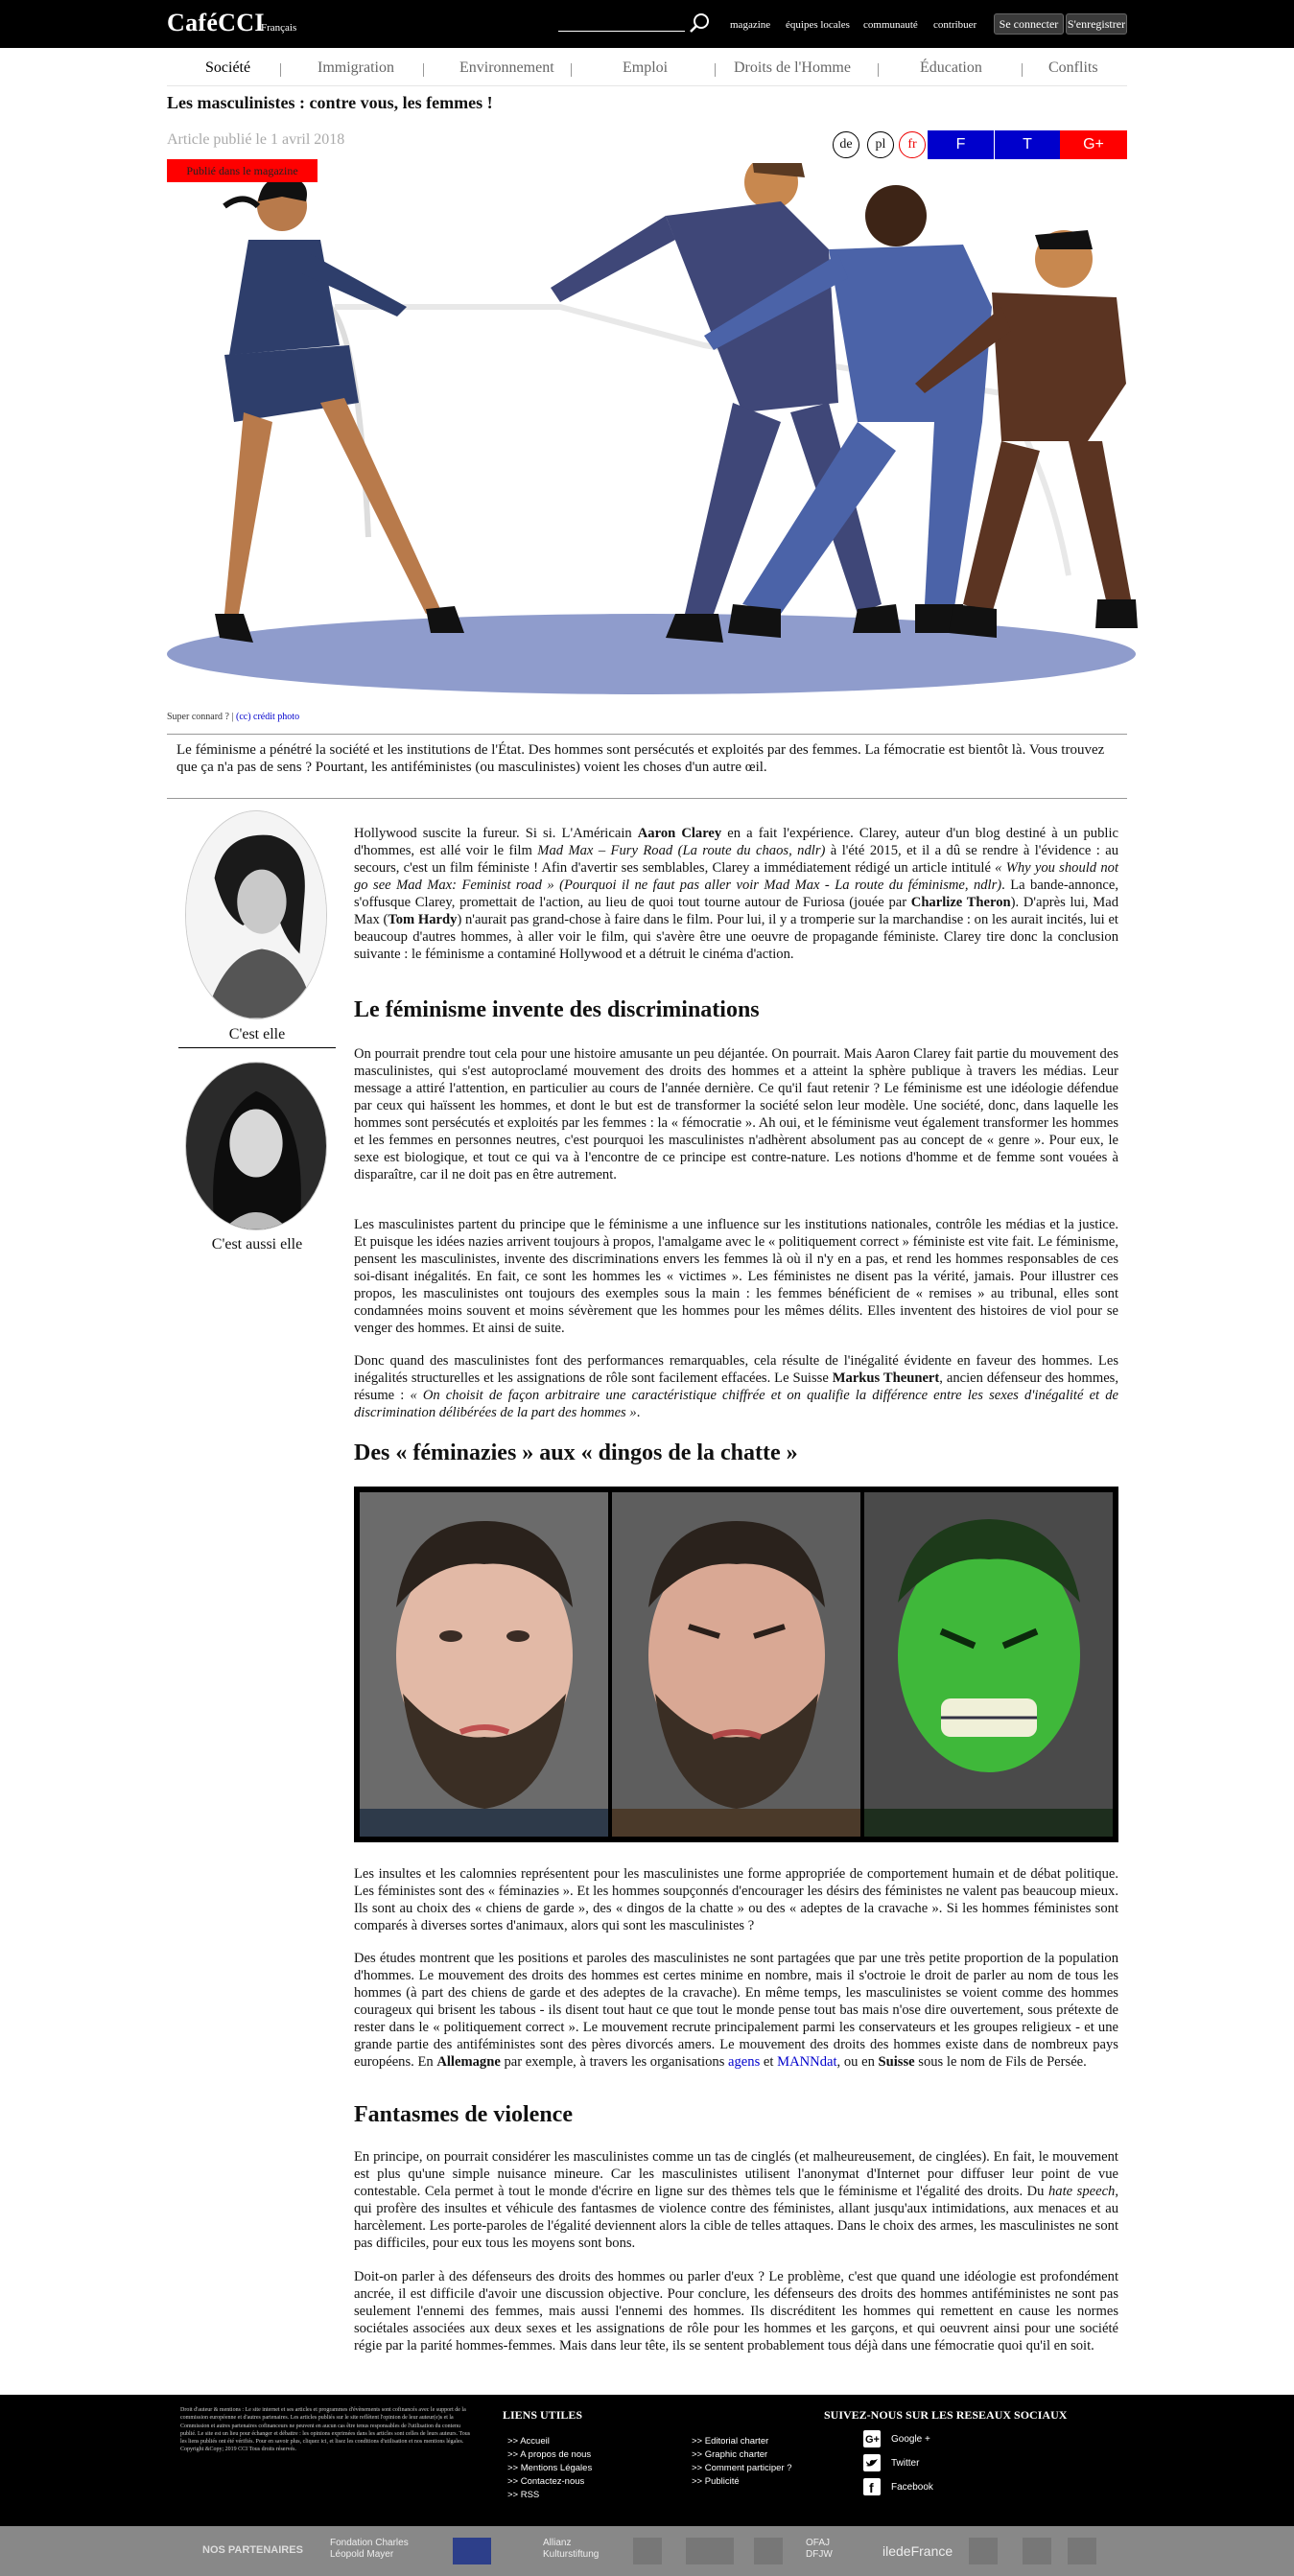 The width and height of the screenshot is (1294, 2576). Describe the element at coordinates (750, 25) in the screenshot. I see `topnav-magazine: magazine` at that location.